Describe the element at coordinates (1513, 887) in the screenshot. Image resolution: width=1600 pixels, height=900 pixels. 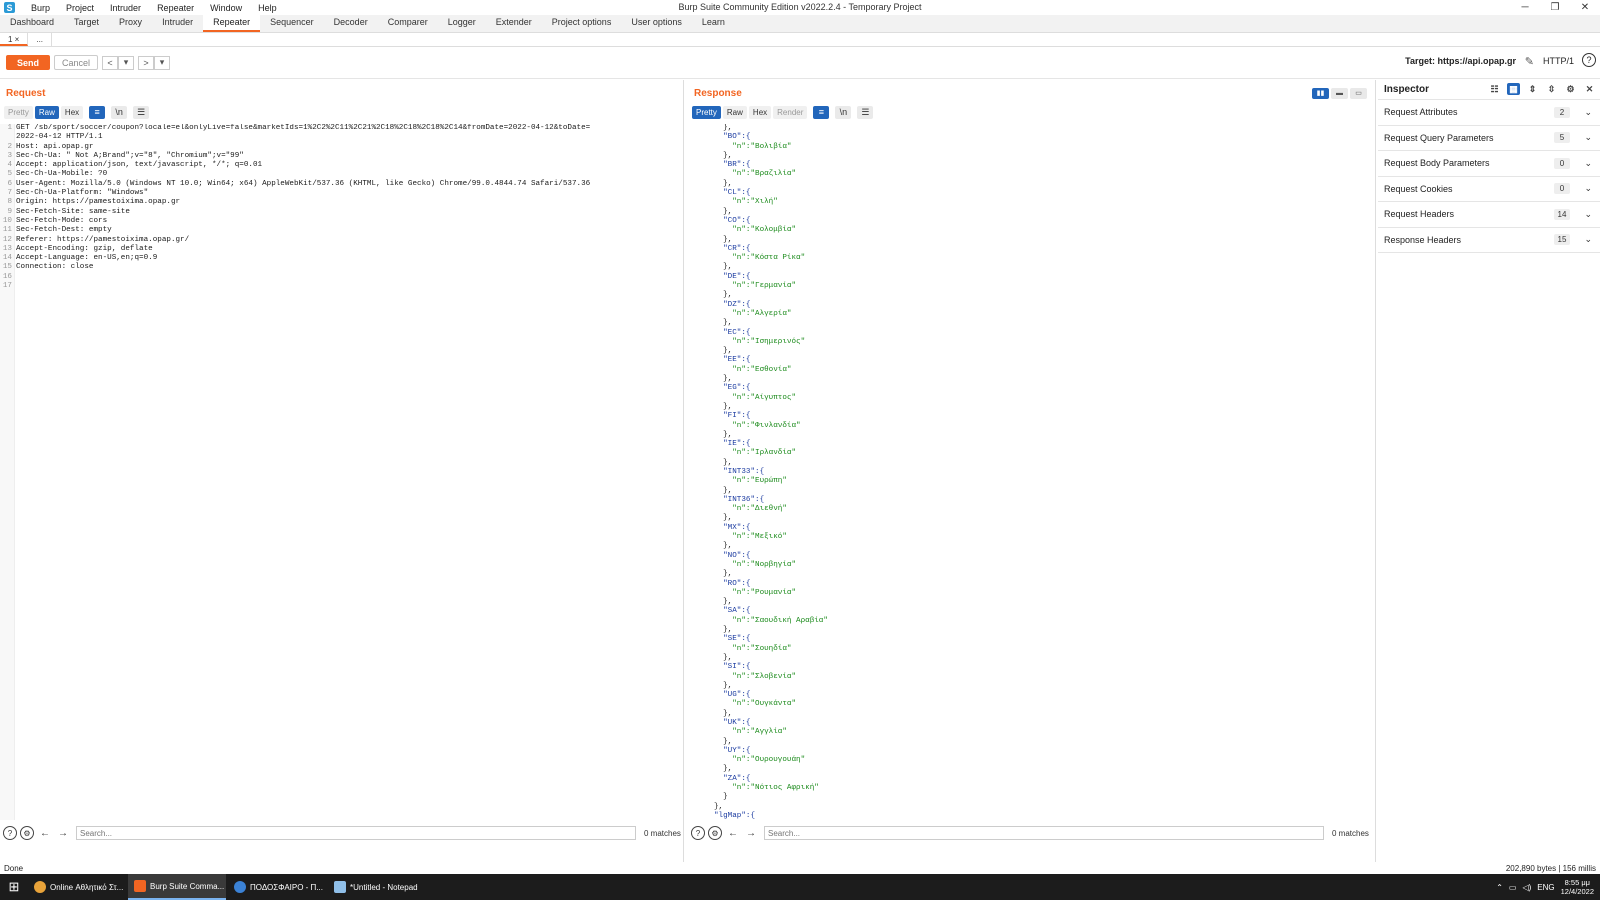
I see `tray-network-icon: ▭` at that location.